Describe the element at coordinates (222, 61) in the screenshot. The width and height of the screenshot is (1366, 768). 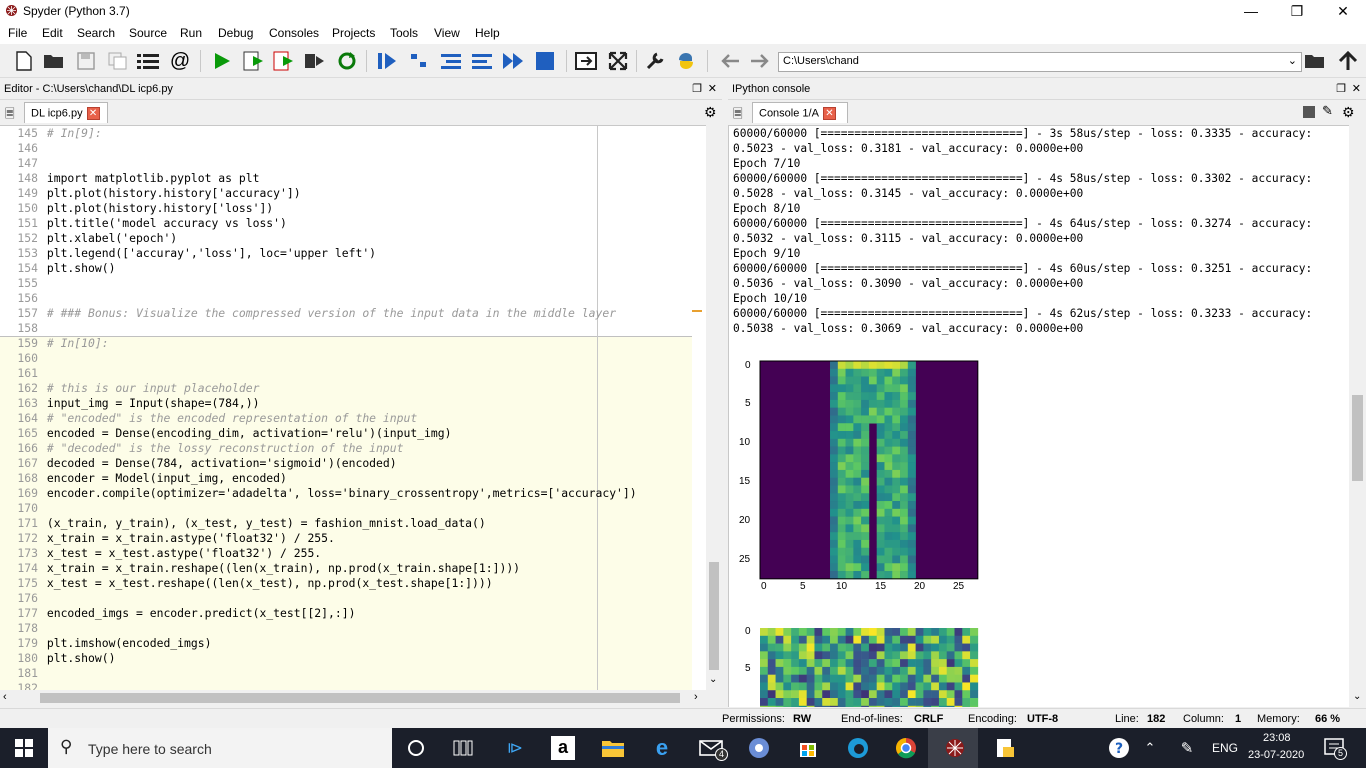
I see `run-icon` at that location.